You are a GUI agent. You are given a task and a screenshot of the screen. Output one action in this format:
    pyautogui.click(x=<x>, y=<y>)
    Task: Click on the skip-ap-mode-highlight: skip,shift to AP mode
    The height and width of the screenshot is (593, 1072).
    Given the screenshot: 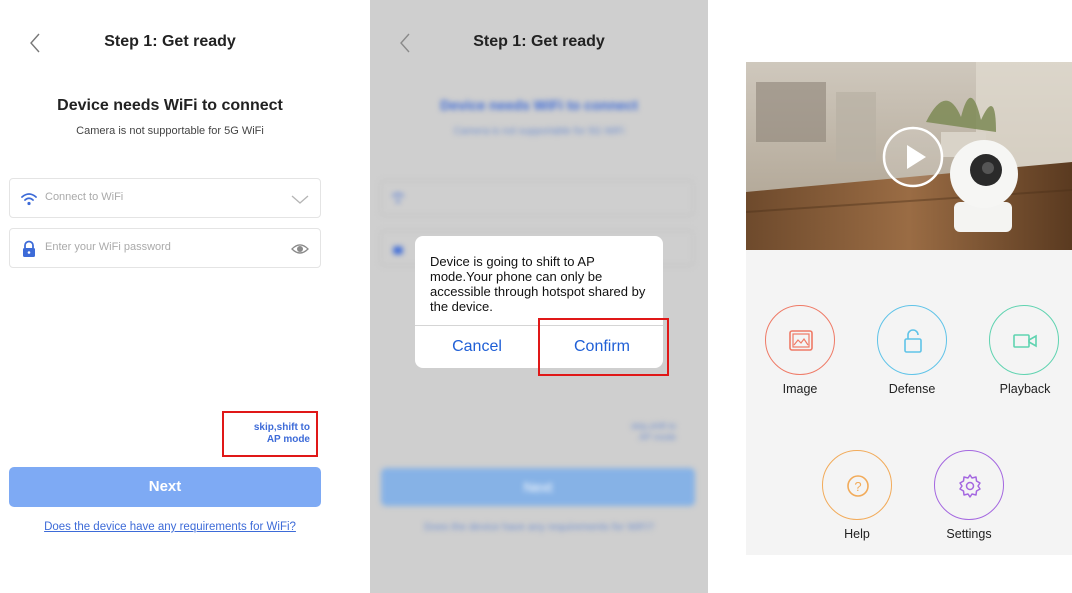 What is the action you would take?
    pyautogui.click(x=270, y=434)
    